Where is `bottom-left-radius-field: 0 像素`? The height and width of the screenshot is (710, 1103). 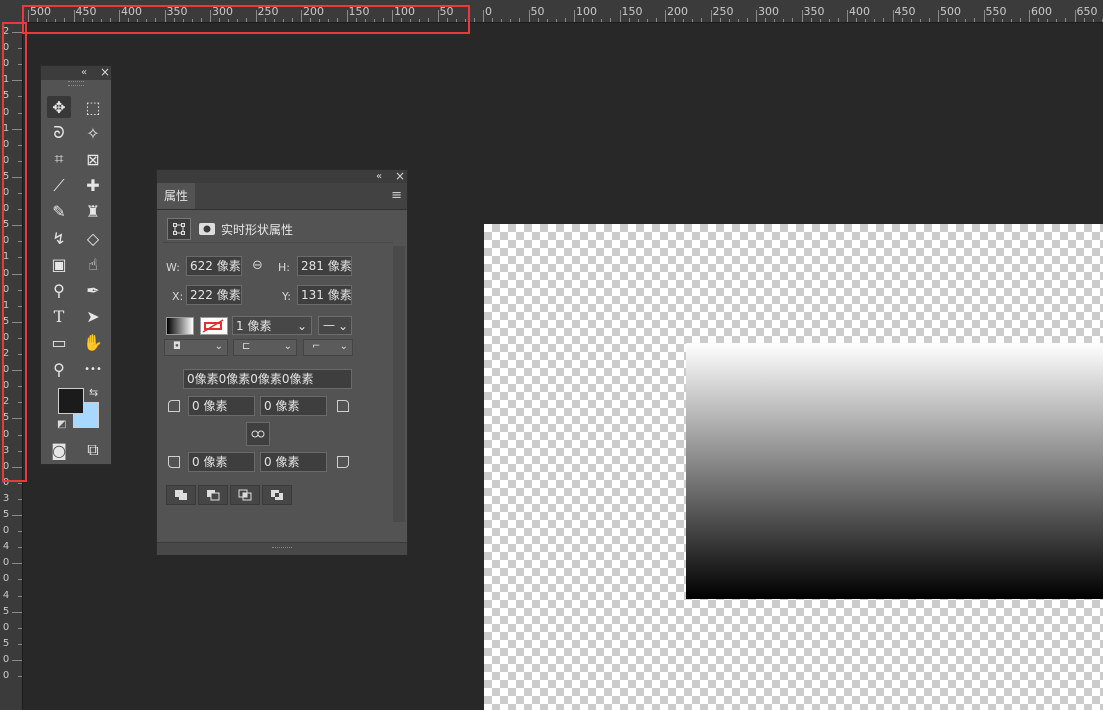
bottom-left-radius-field: 0 像素 is located at coordinates (221, 462).